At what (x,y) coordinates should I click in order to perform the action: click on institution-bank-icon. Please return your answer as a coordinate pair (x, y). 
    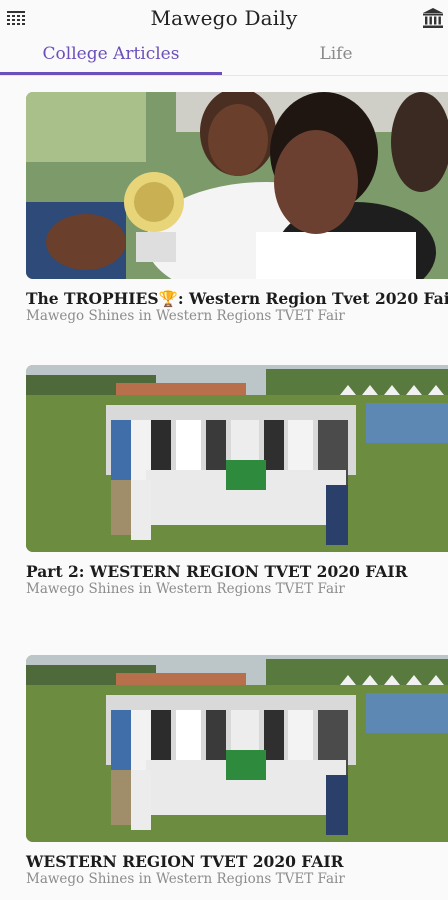
    Looking at the image, I should click on (433, 18).